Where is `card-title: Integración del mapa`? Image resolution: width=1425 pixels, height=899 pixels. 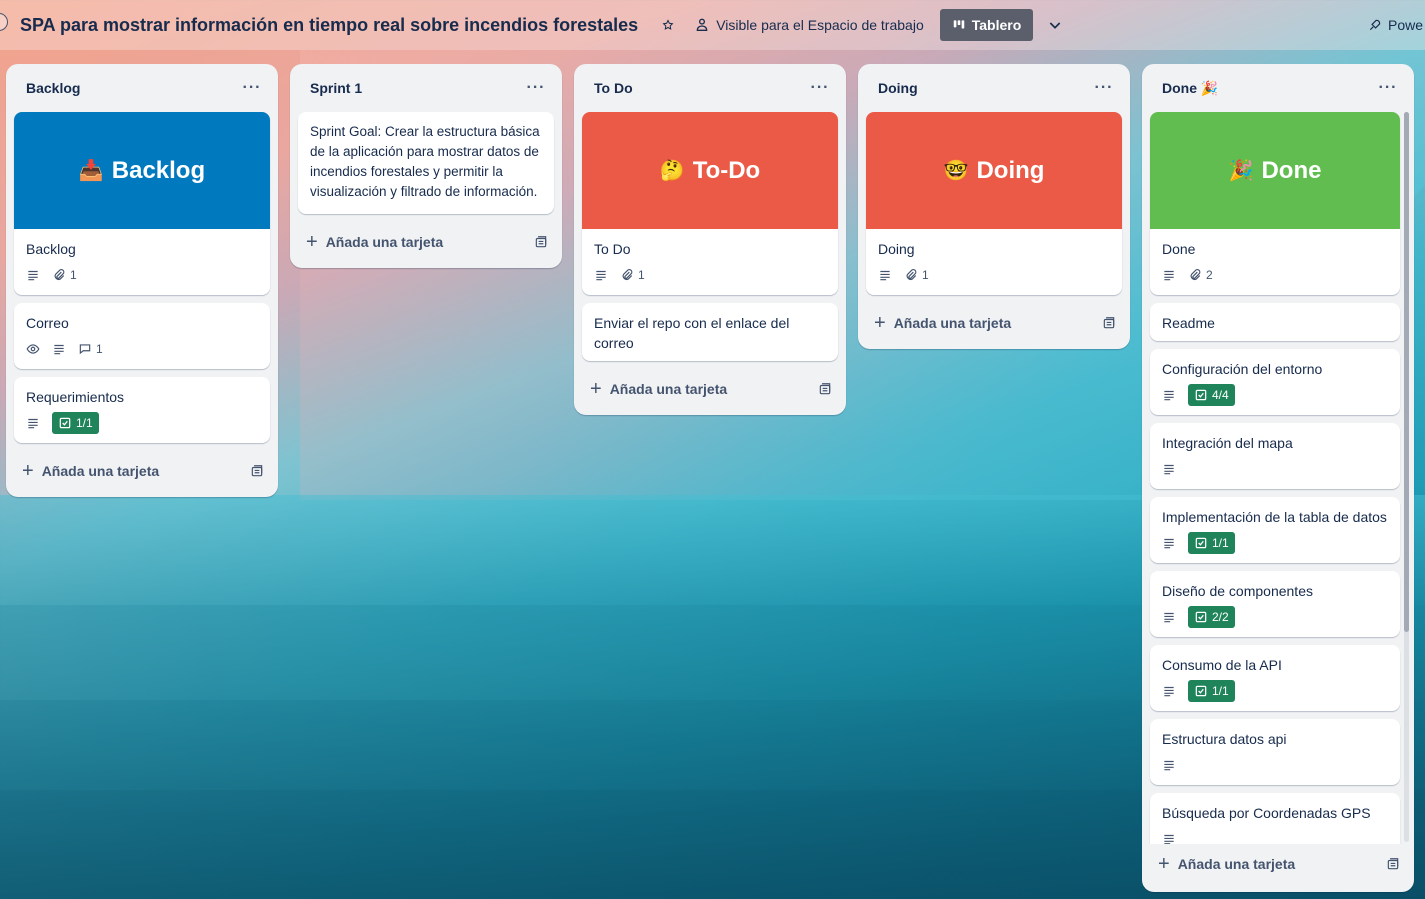 card-title: Integración del mapa is located at coordinates (1227, 443).